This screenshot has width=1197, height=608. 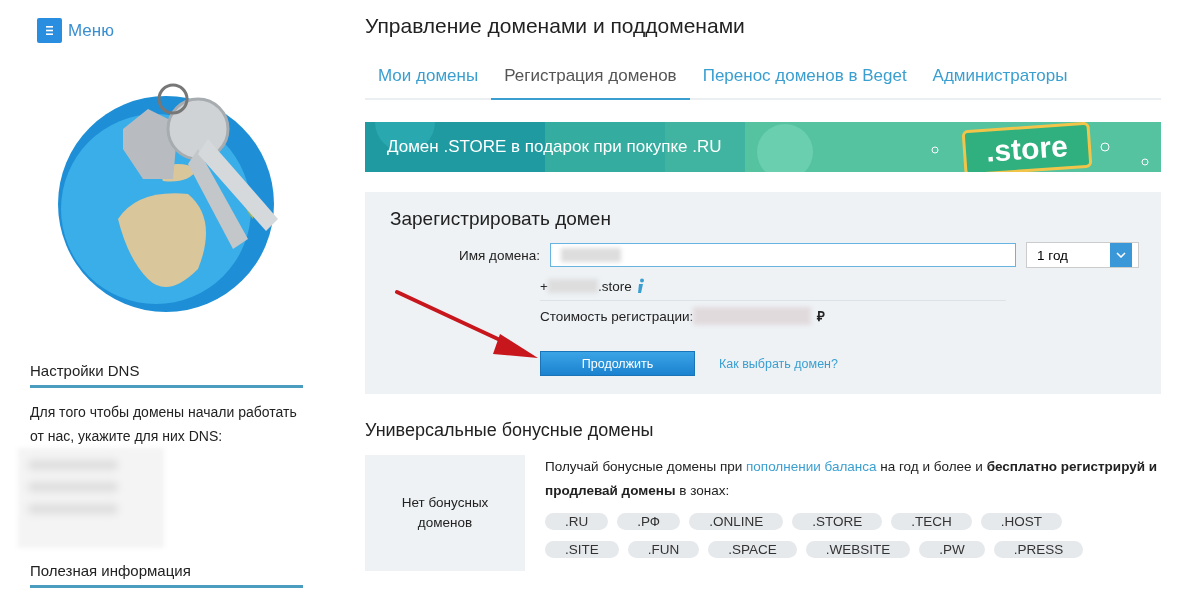 What do you see at coordinates (544, 286) in the screenshot?
I see `bonus-domain-text: +` at bounding box center [544, 286].